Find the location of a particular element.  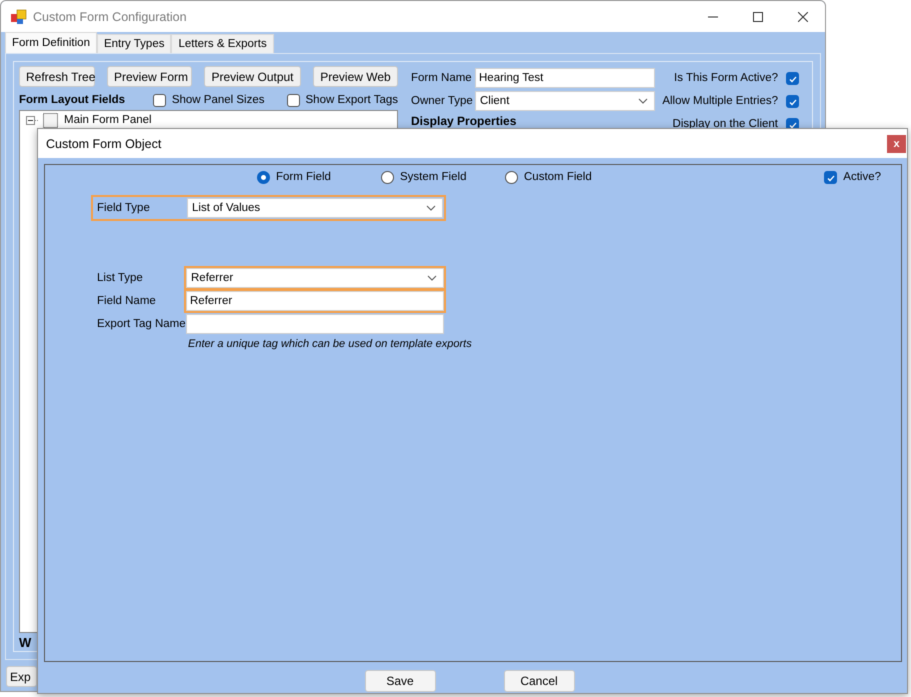

window-title: Custom Form Configuration is located at coordinates (110, 17).